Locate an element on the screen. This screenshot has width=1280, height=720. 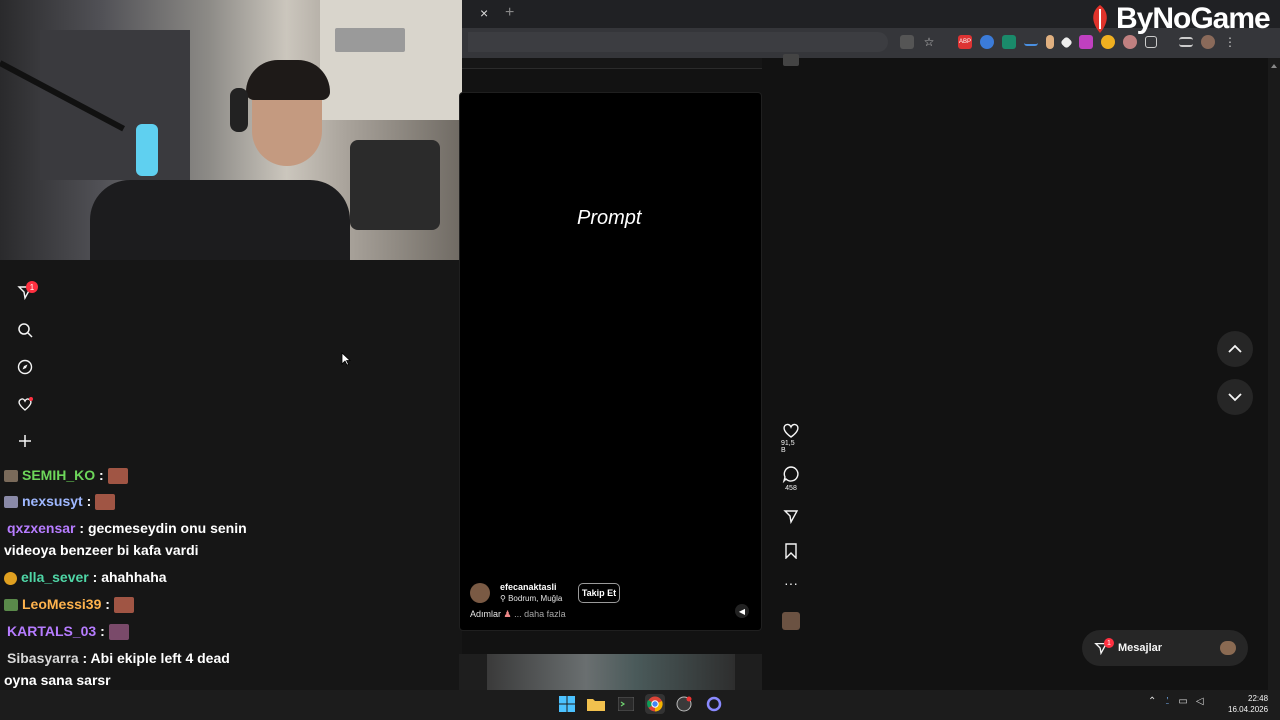
file-explorer-button is located at coordinates (596, 704).